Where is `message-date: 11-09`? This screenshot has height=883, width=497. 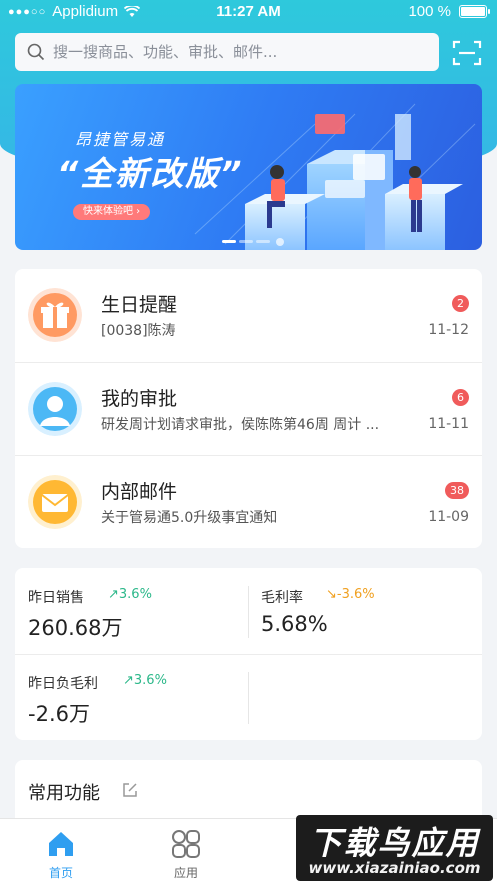 message-date: 11-09 is located at coordinates (448, 517).